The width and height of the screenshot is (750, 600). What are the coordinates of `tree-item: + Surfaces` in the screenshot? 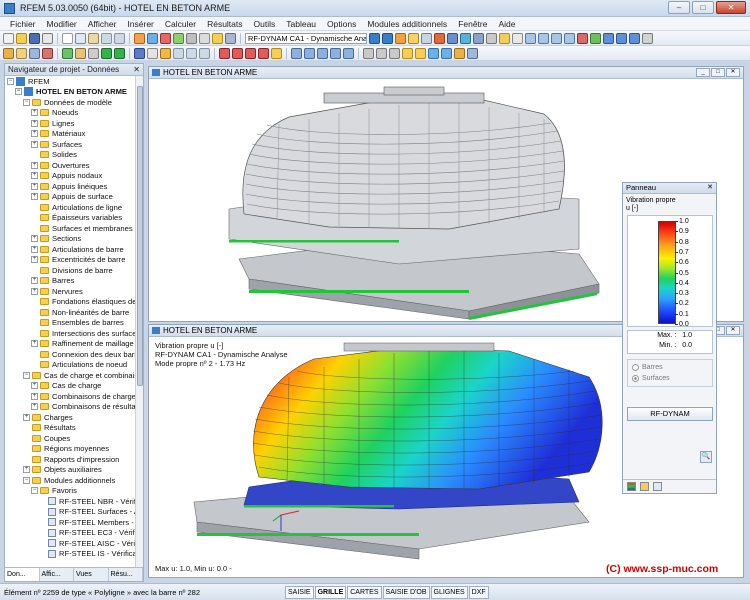 It's located at (70, 144).